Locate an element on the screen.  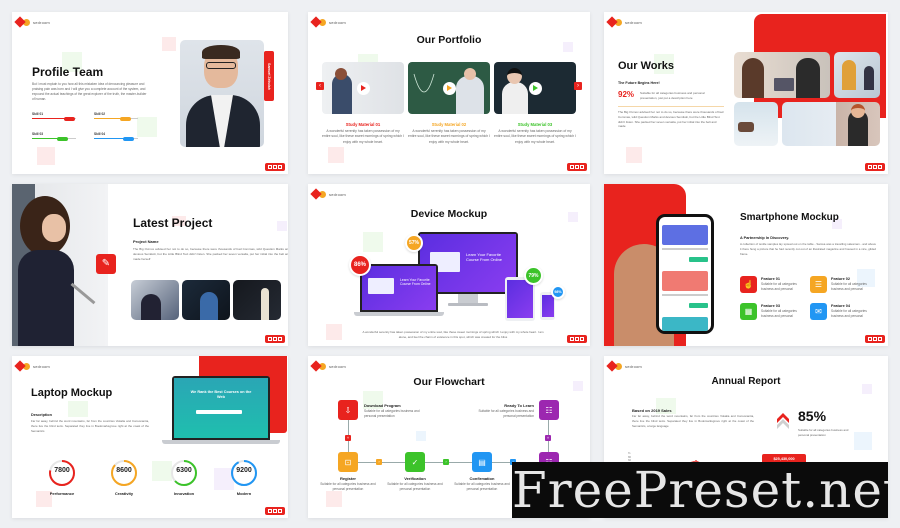
verification-icon: ✓ is located at coordinates (415, 462).